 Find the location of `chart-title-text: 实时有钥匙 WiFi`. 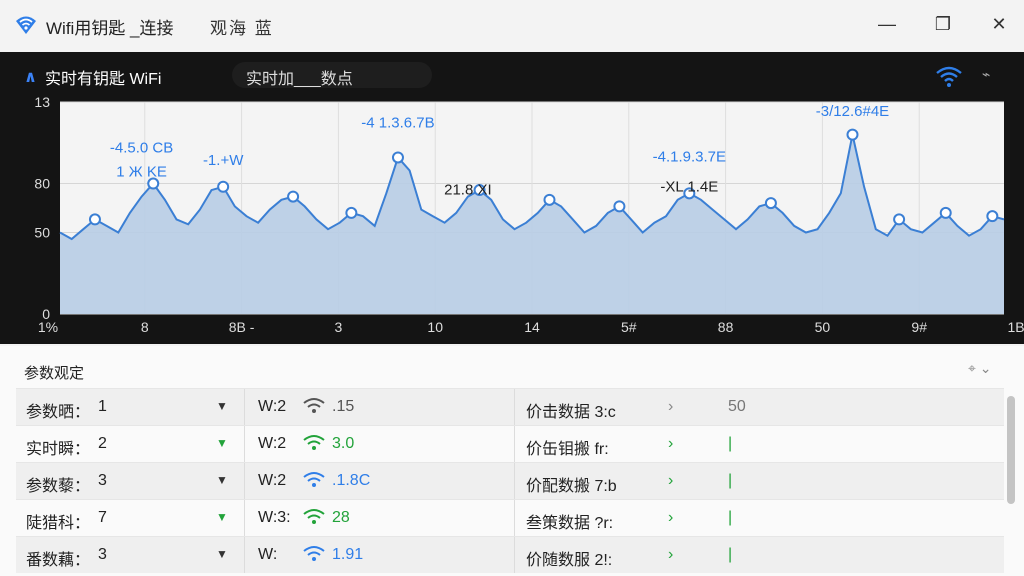

chart-title-text: 实时有钥匙 WiFi is located at coordinates (103, 79).